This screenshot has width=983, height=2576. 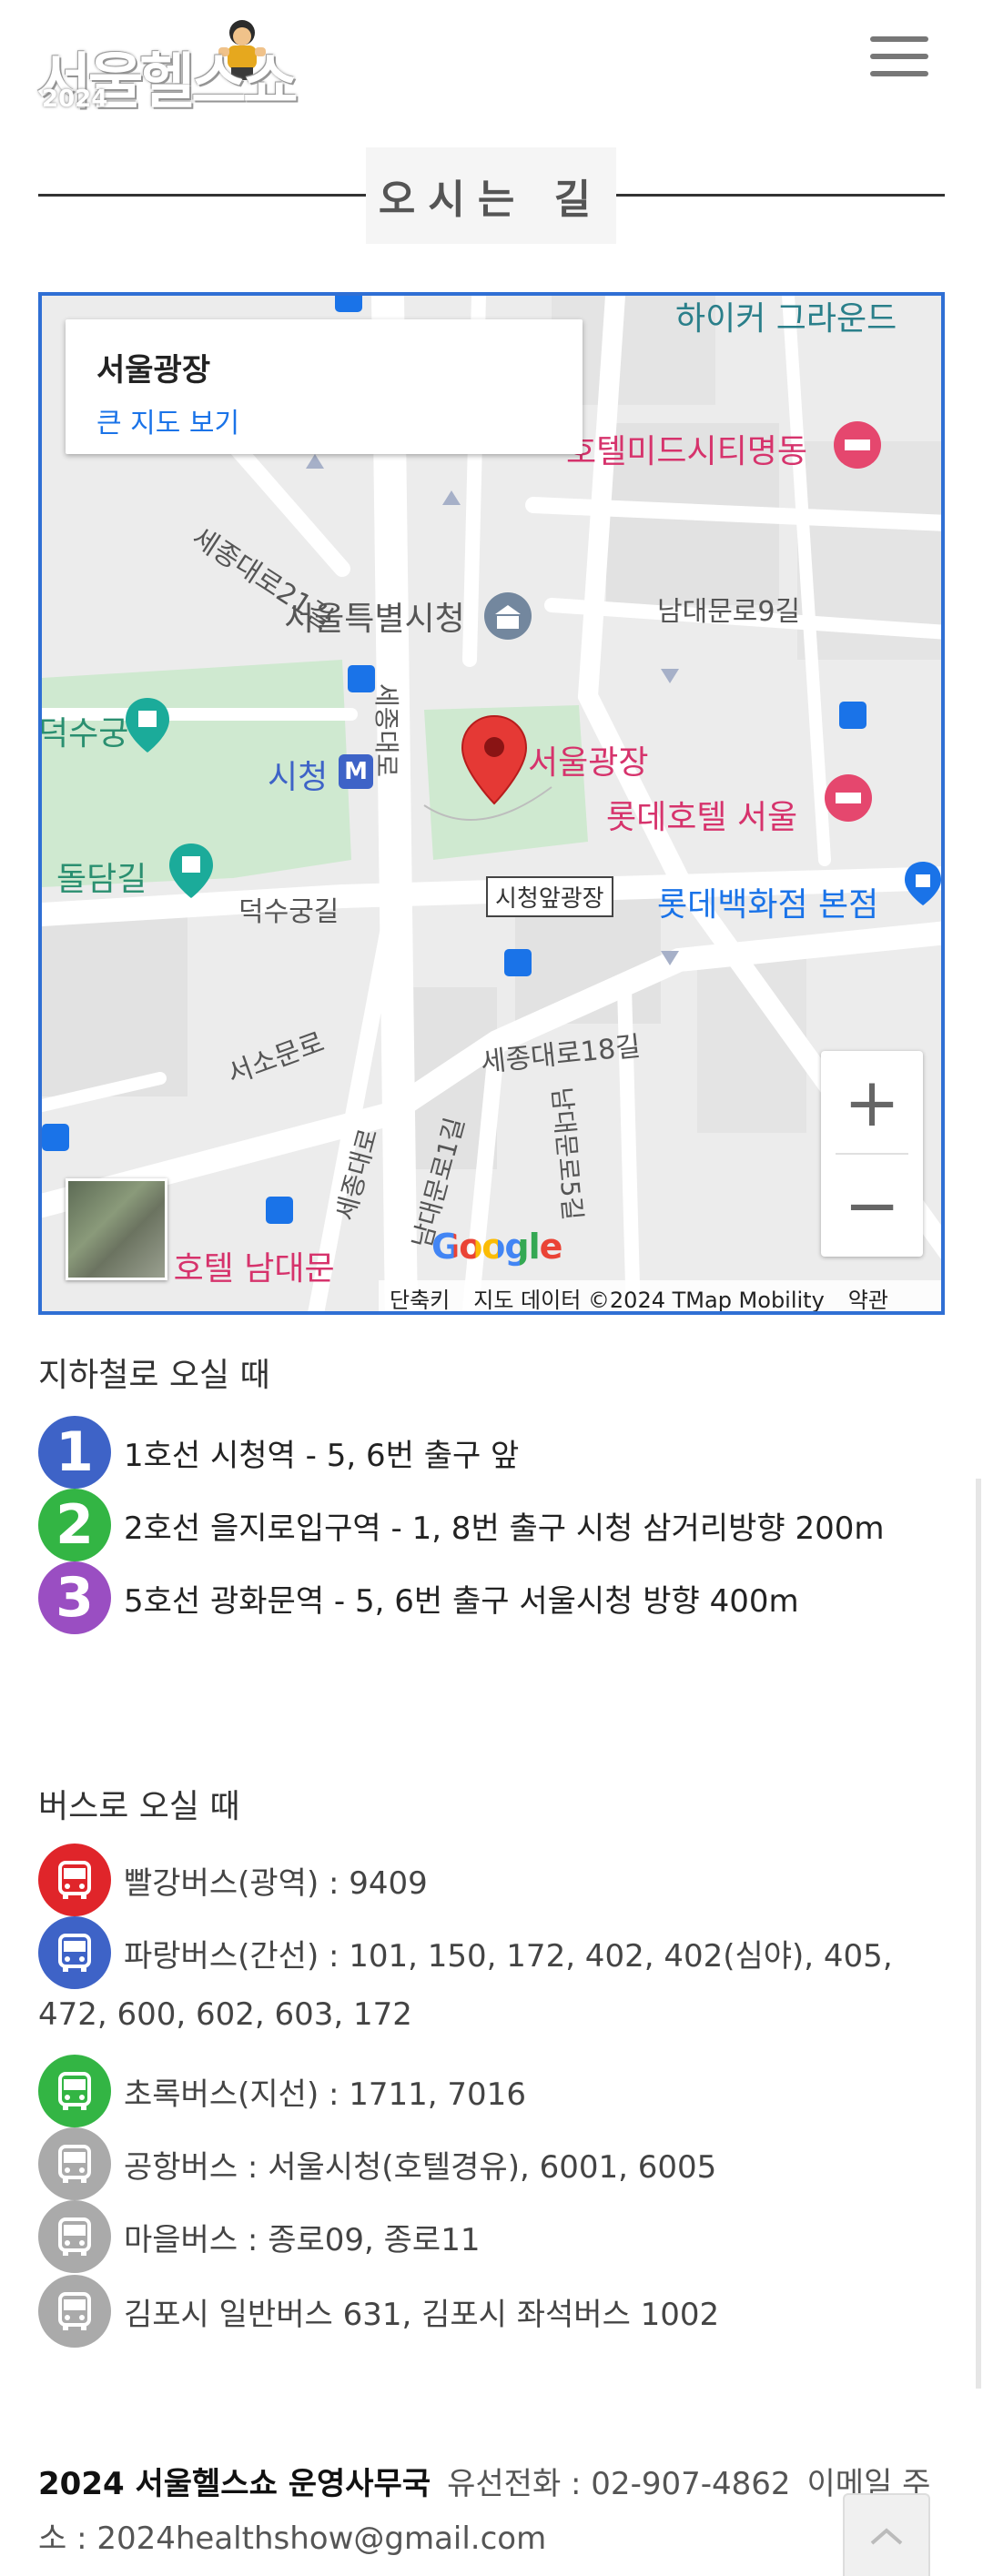 What do you see at coordinates (234, 2484) in the screenshot?
I see `organizer-name: 2024 서울헬스쇼 운영사무국` at bounding box center [234, 2484].